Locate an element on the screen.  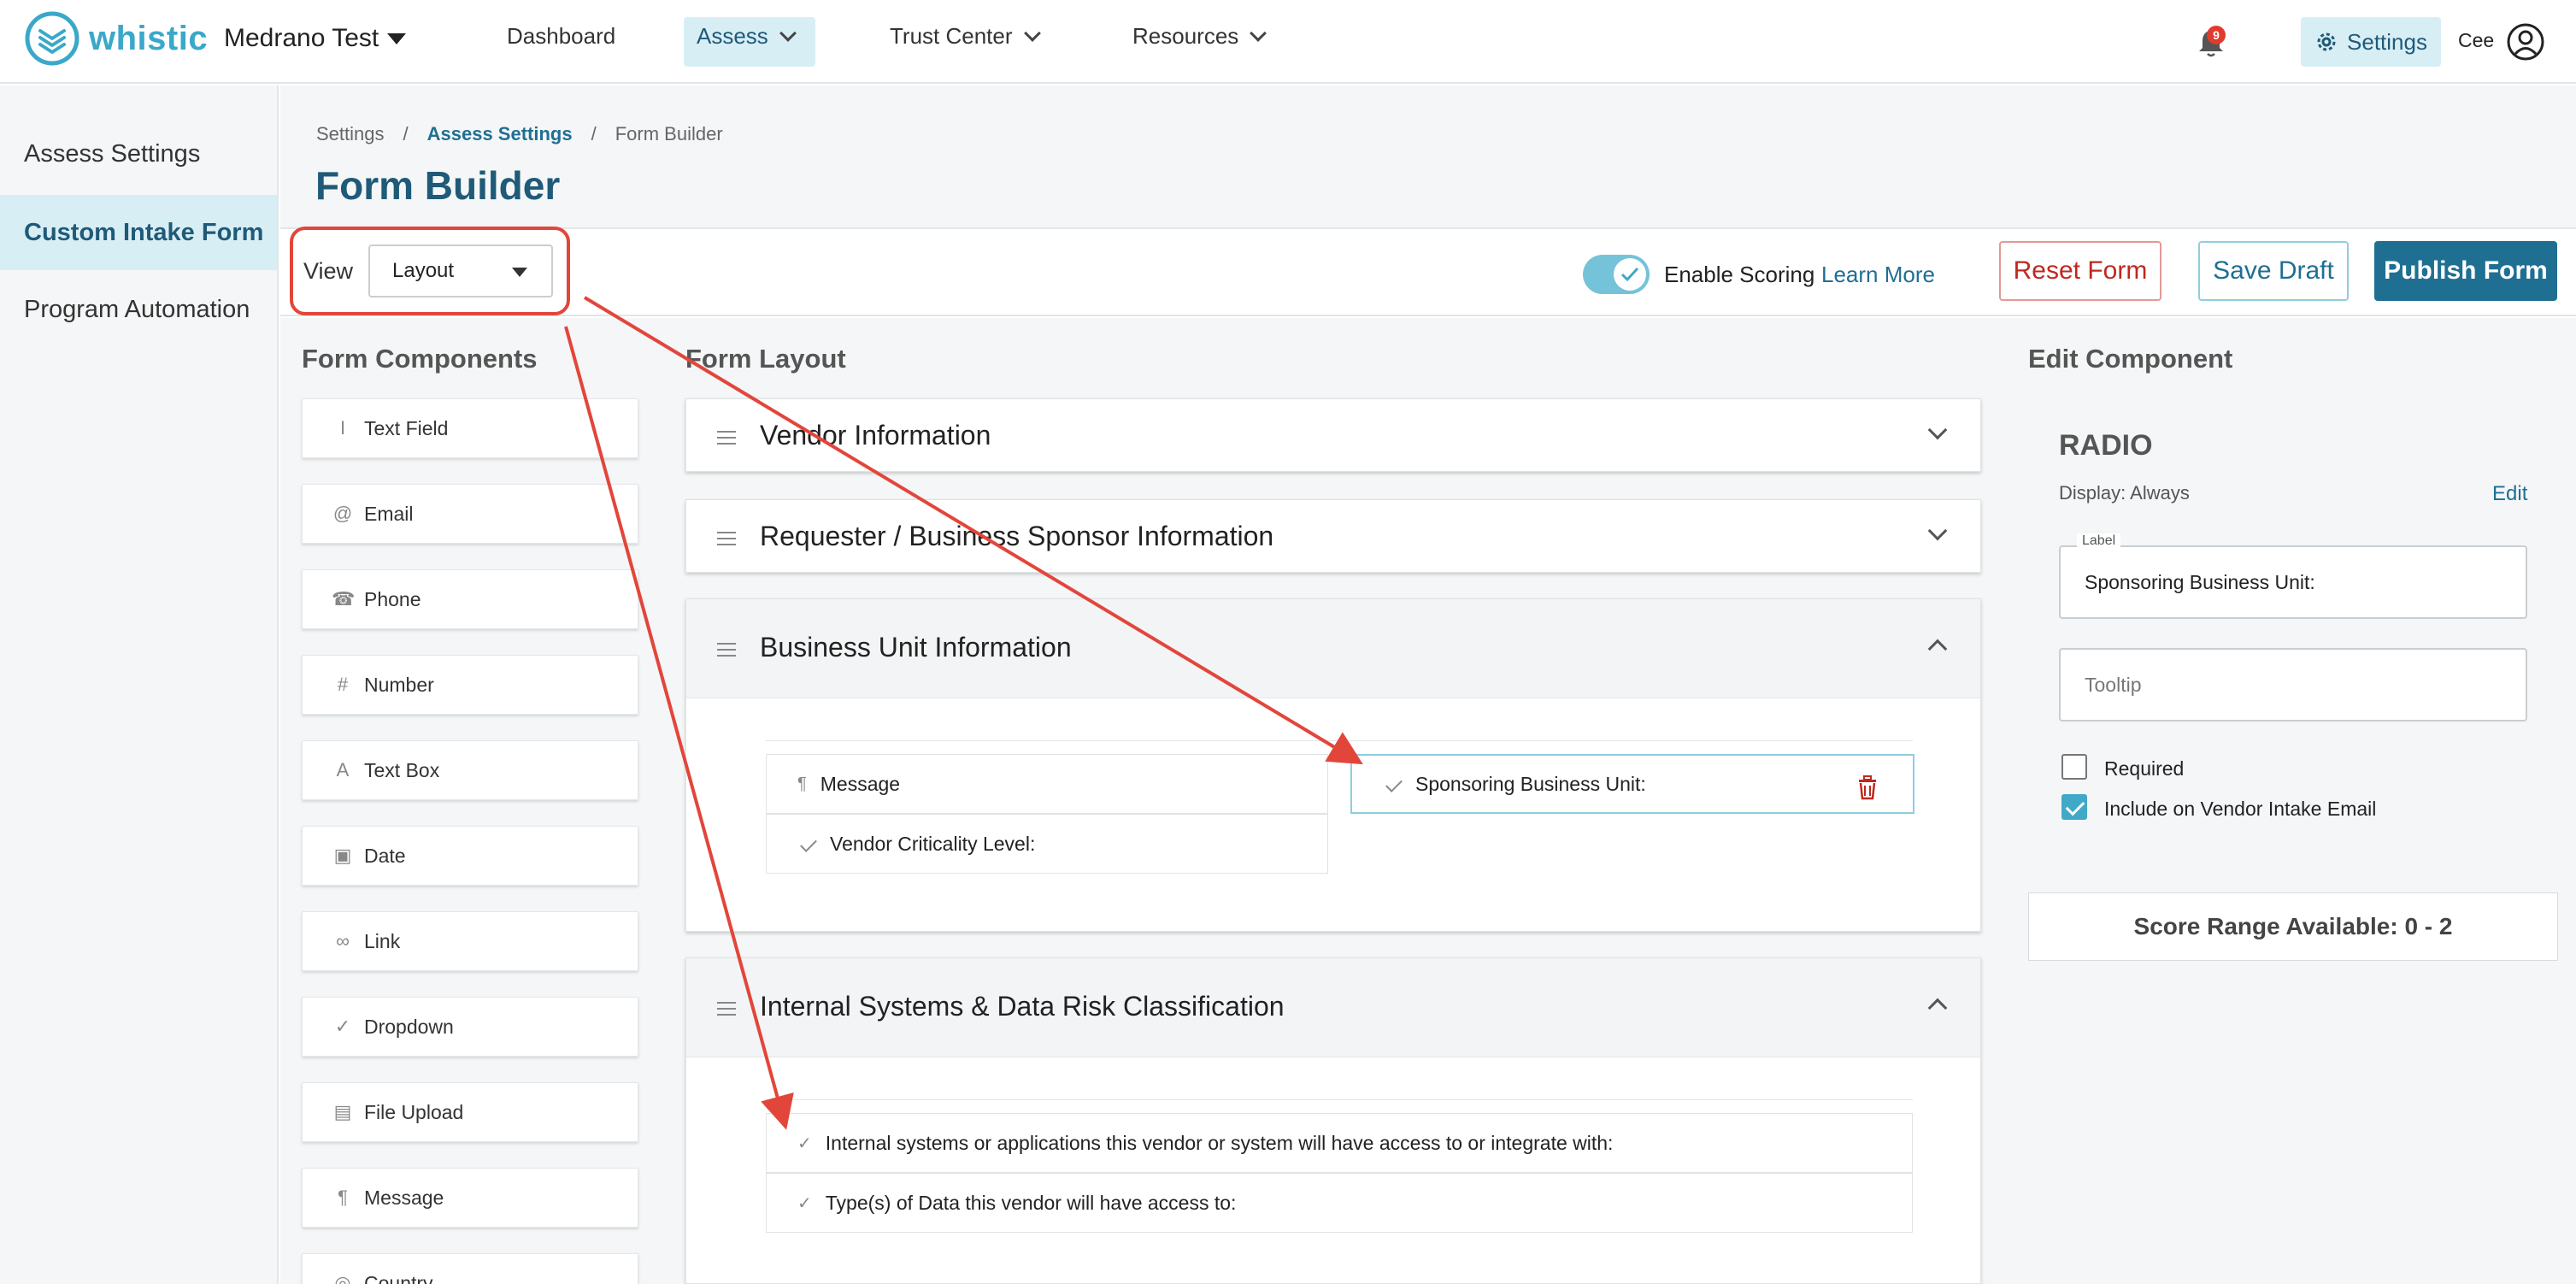
account-name: Medrano Test is located at coordinates (301, 38).